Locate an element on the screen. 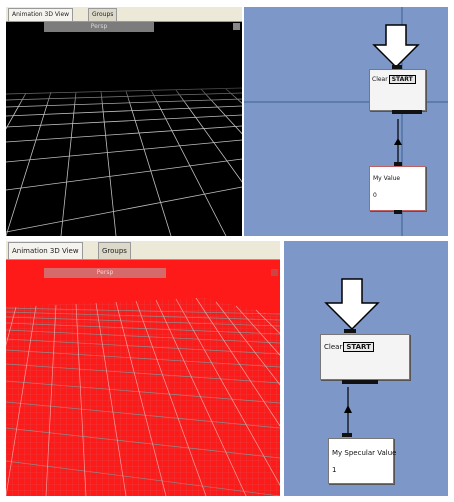 The width and height of the screenshot is (454, 502). value-node-input-pin is located at coordinates (347, 435).